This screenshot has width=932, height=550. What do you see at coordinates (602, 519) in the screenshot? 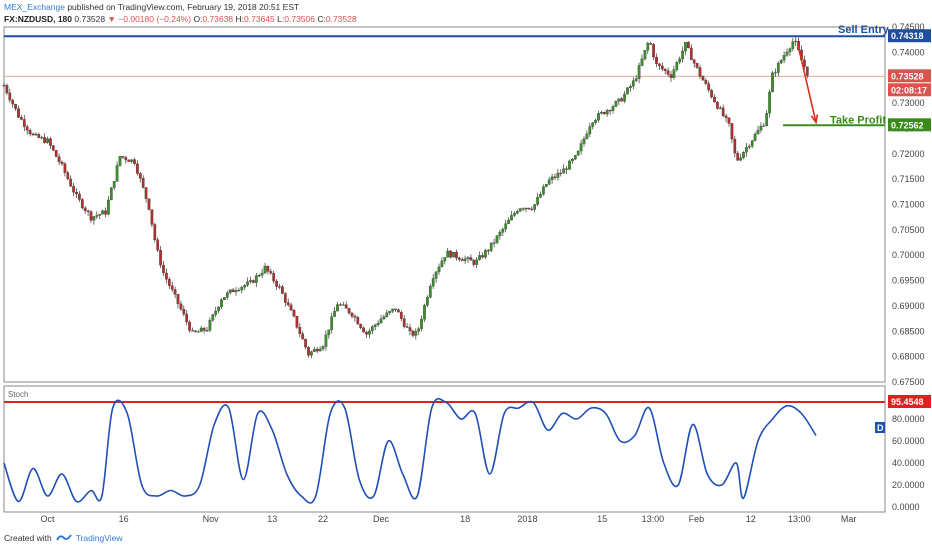
I see `time-tick-label: 15` at bounding box center [602, 519].